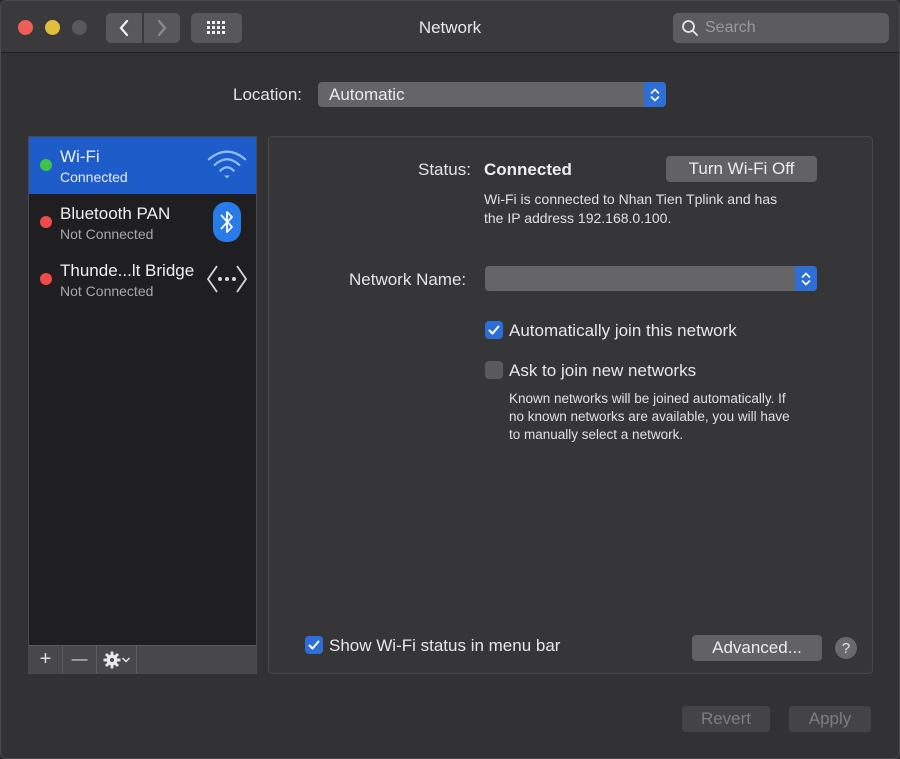  Describe the element at coordinates (142, 165) in the screenshot. I see `service-item-wifi: Wi-Fi Connected` at that location.